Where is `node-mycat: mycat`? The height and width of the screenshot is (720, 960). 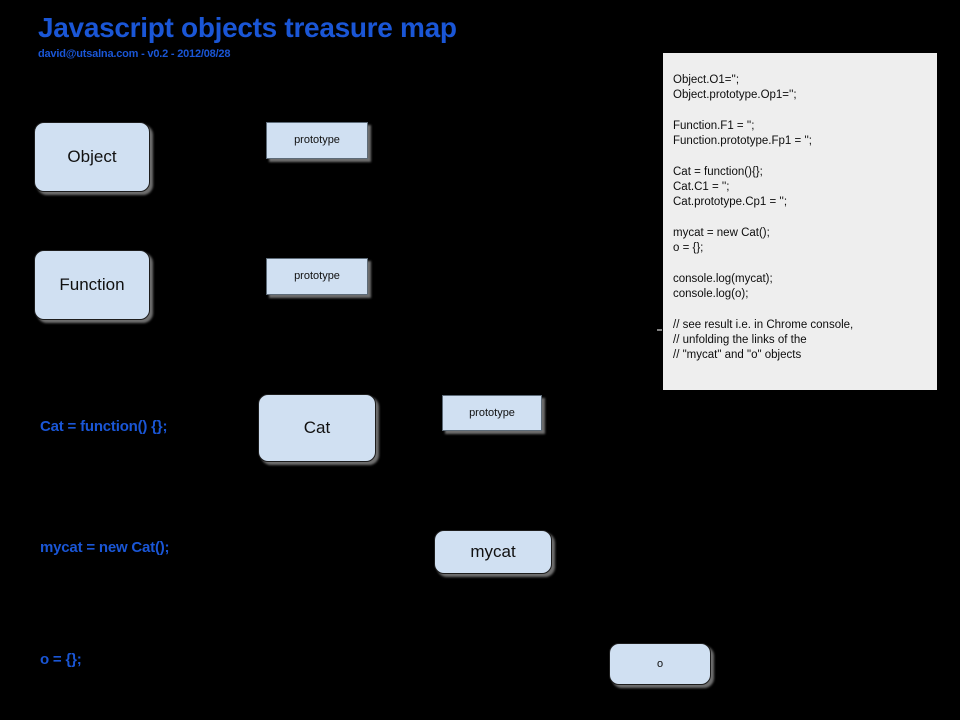
node-mycat: mycat is located at coordinates (493, 552).